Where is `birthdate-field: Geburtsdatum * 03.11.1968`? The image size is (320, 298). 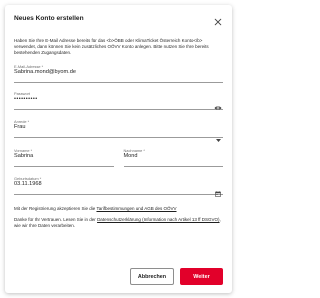 birthdate-field: Geburtsdatum * 03.11.1968 is located at coordinates (118, 186).